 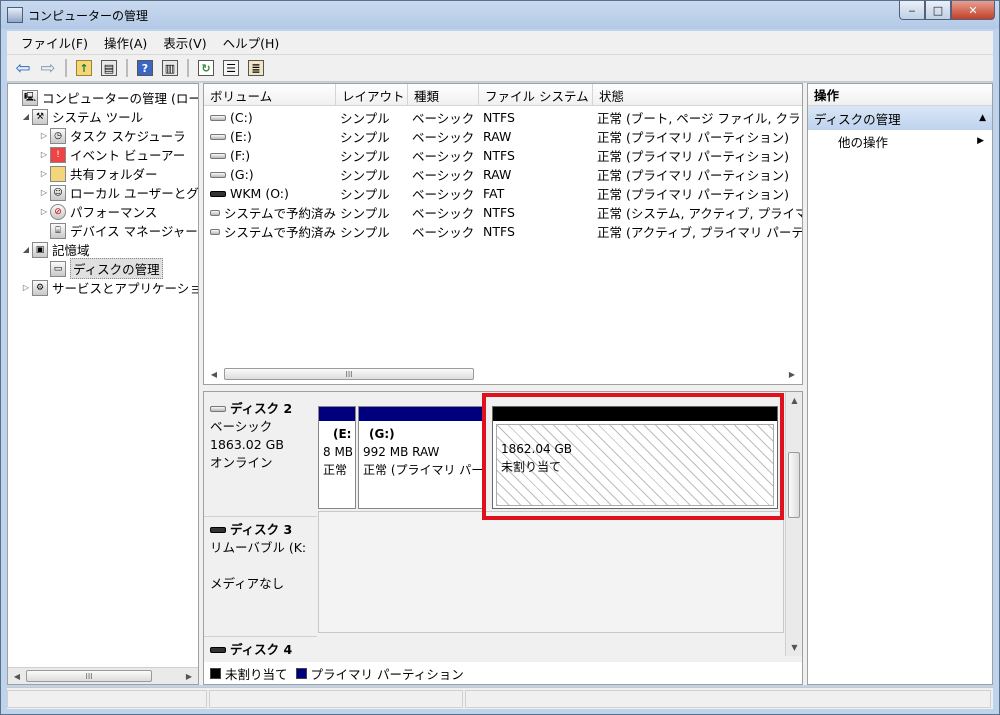 I want to click on tree-item-local-users: ▷ ☺ ローカル ユーザーとグ, so click(x=118, y=192).